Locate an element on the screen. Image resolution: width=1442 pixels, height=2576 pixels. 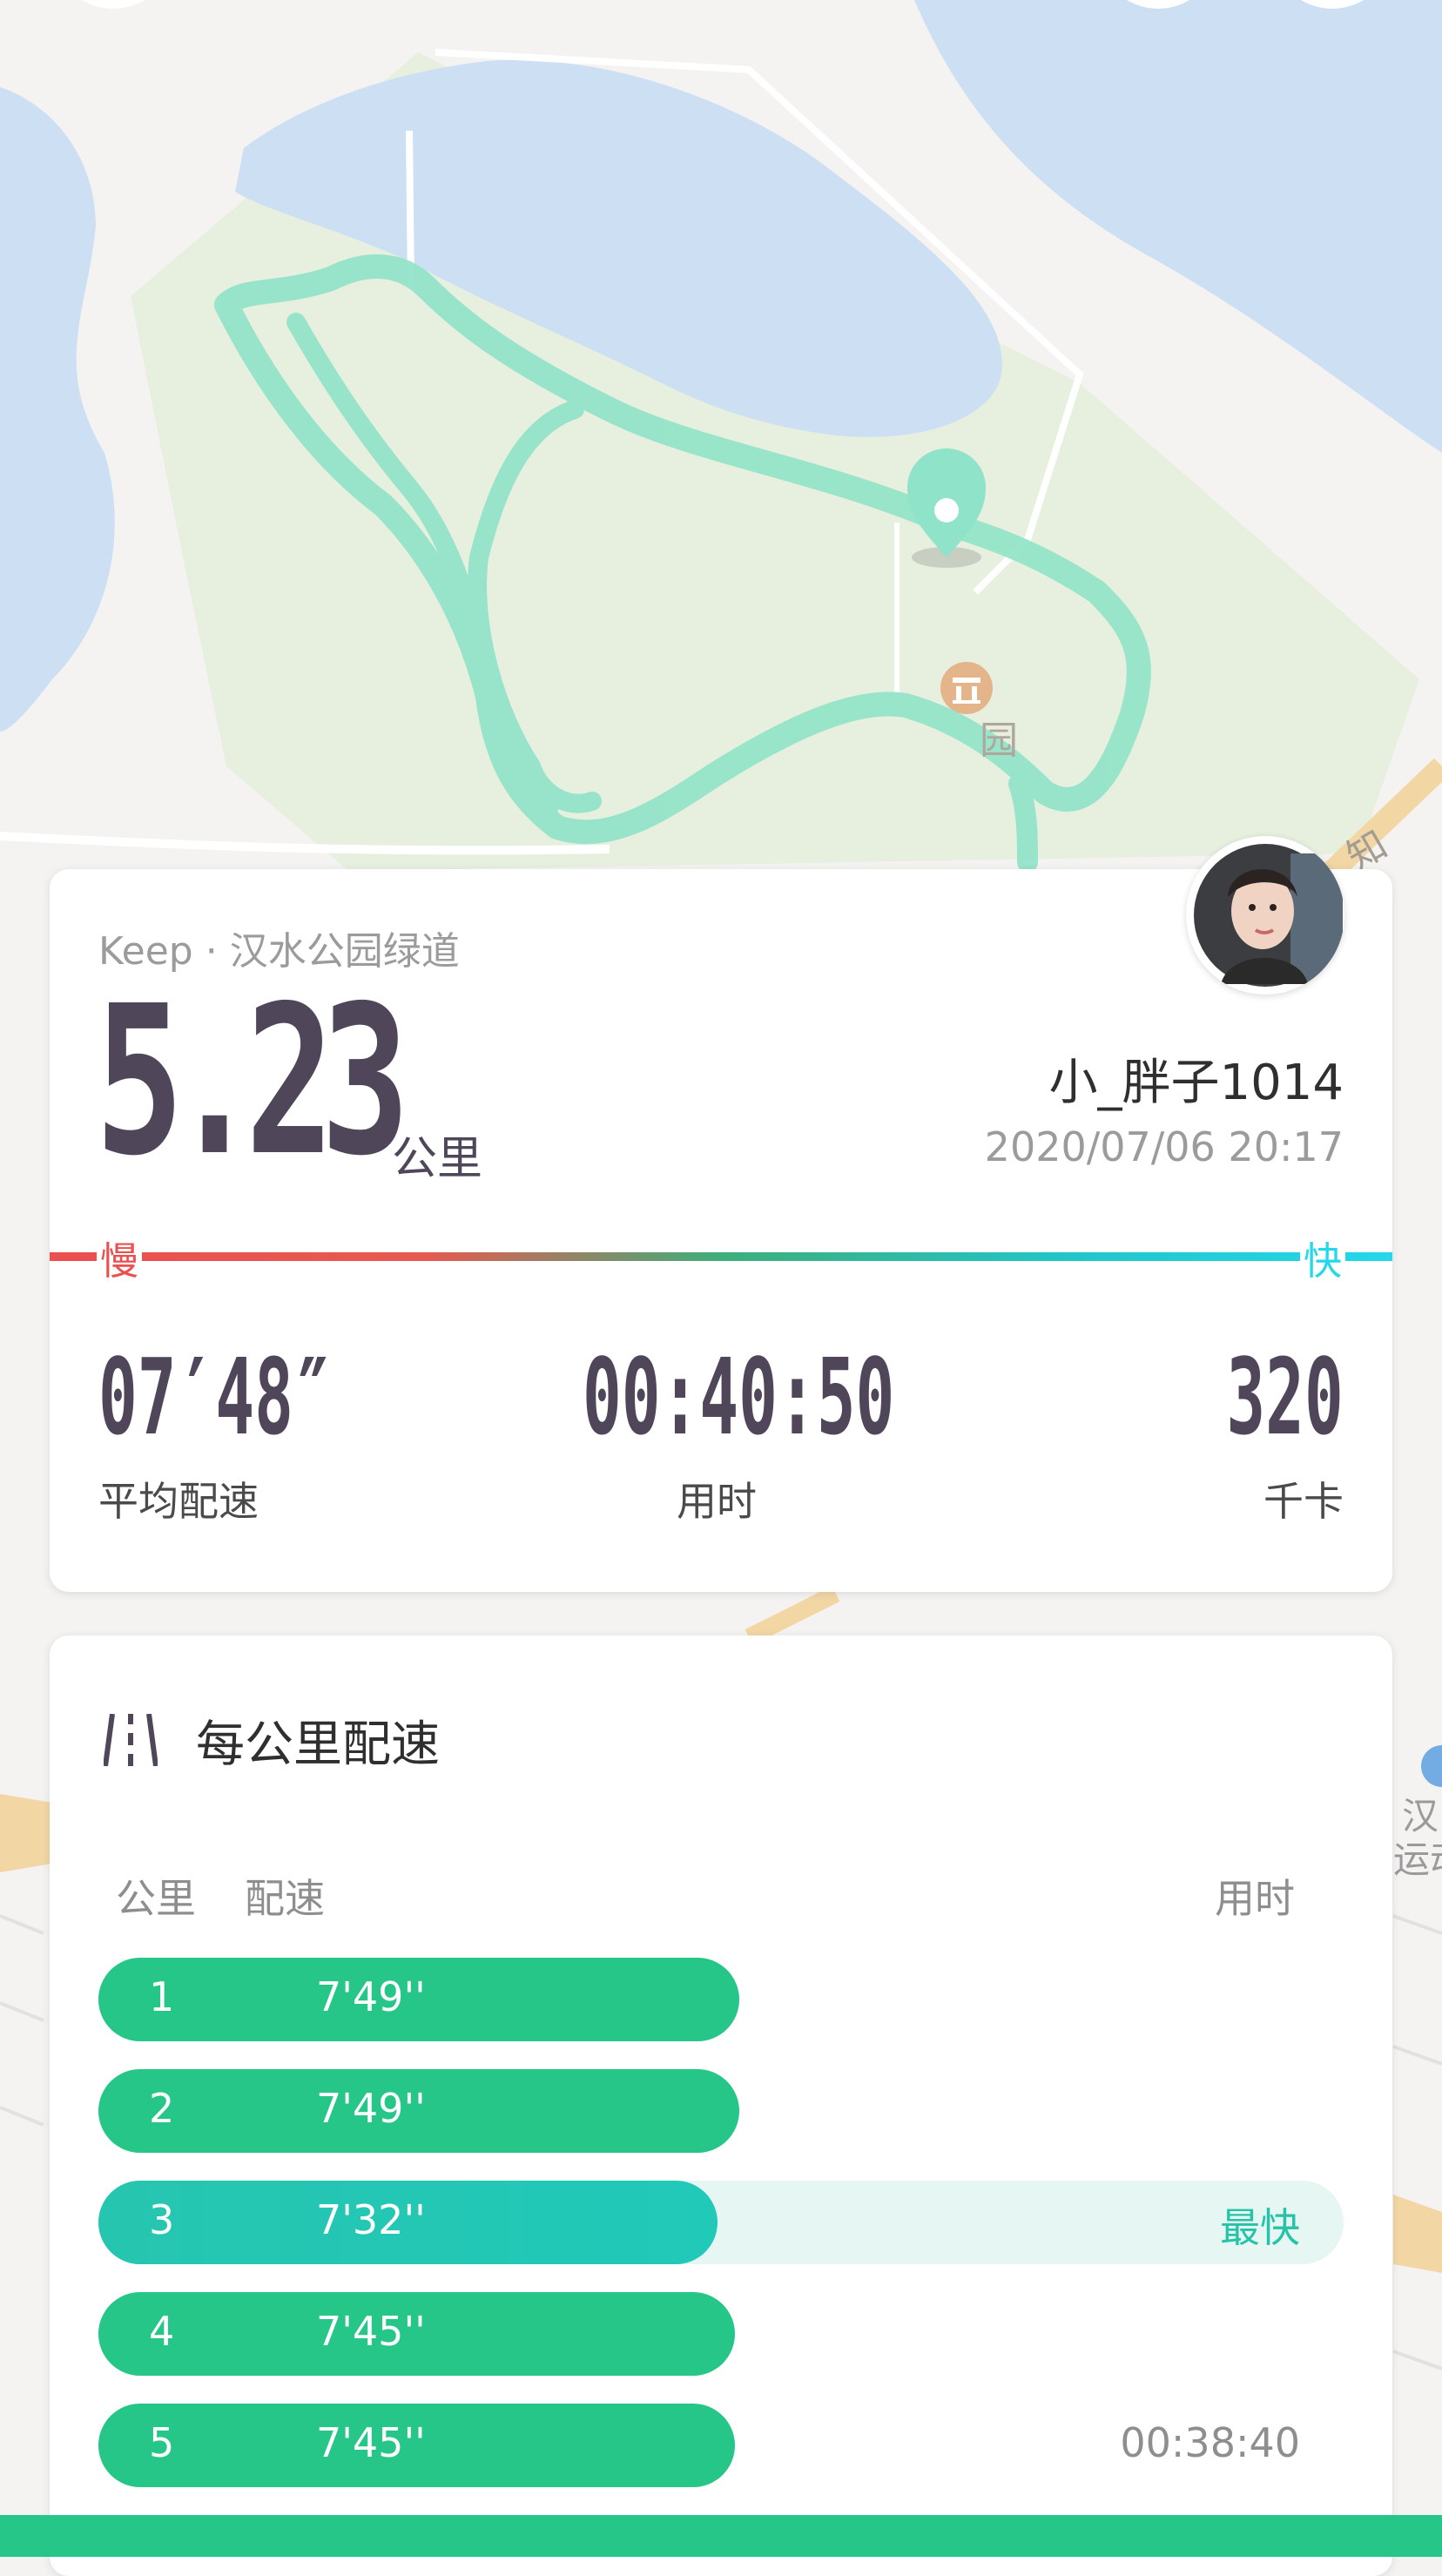
split-row: 4 7'45'' is located at coordinates (721, 2334).